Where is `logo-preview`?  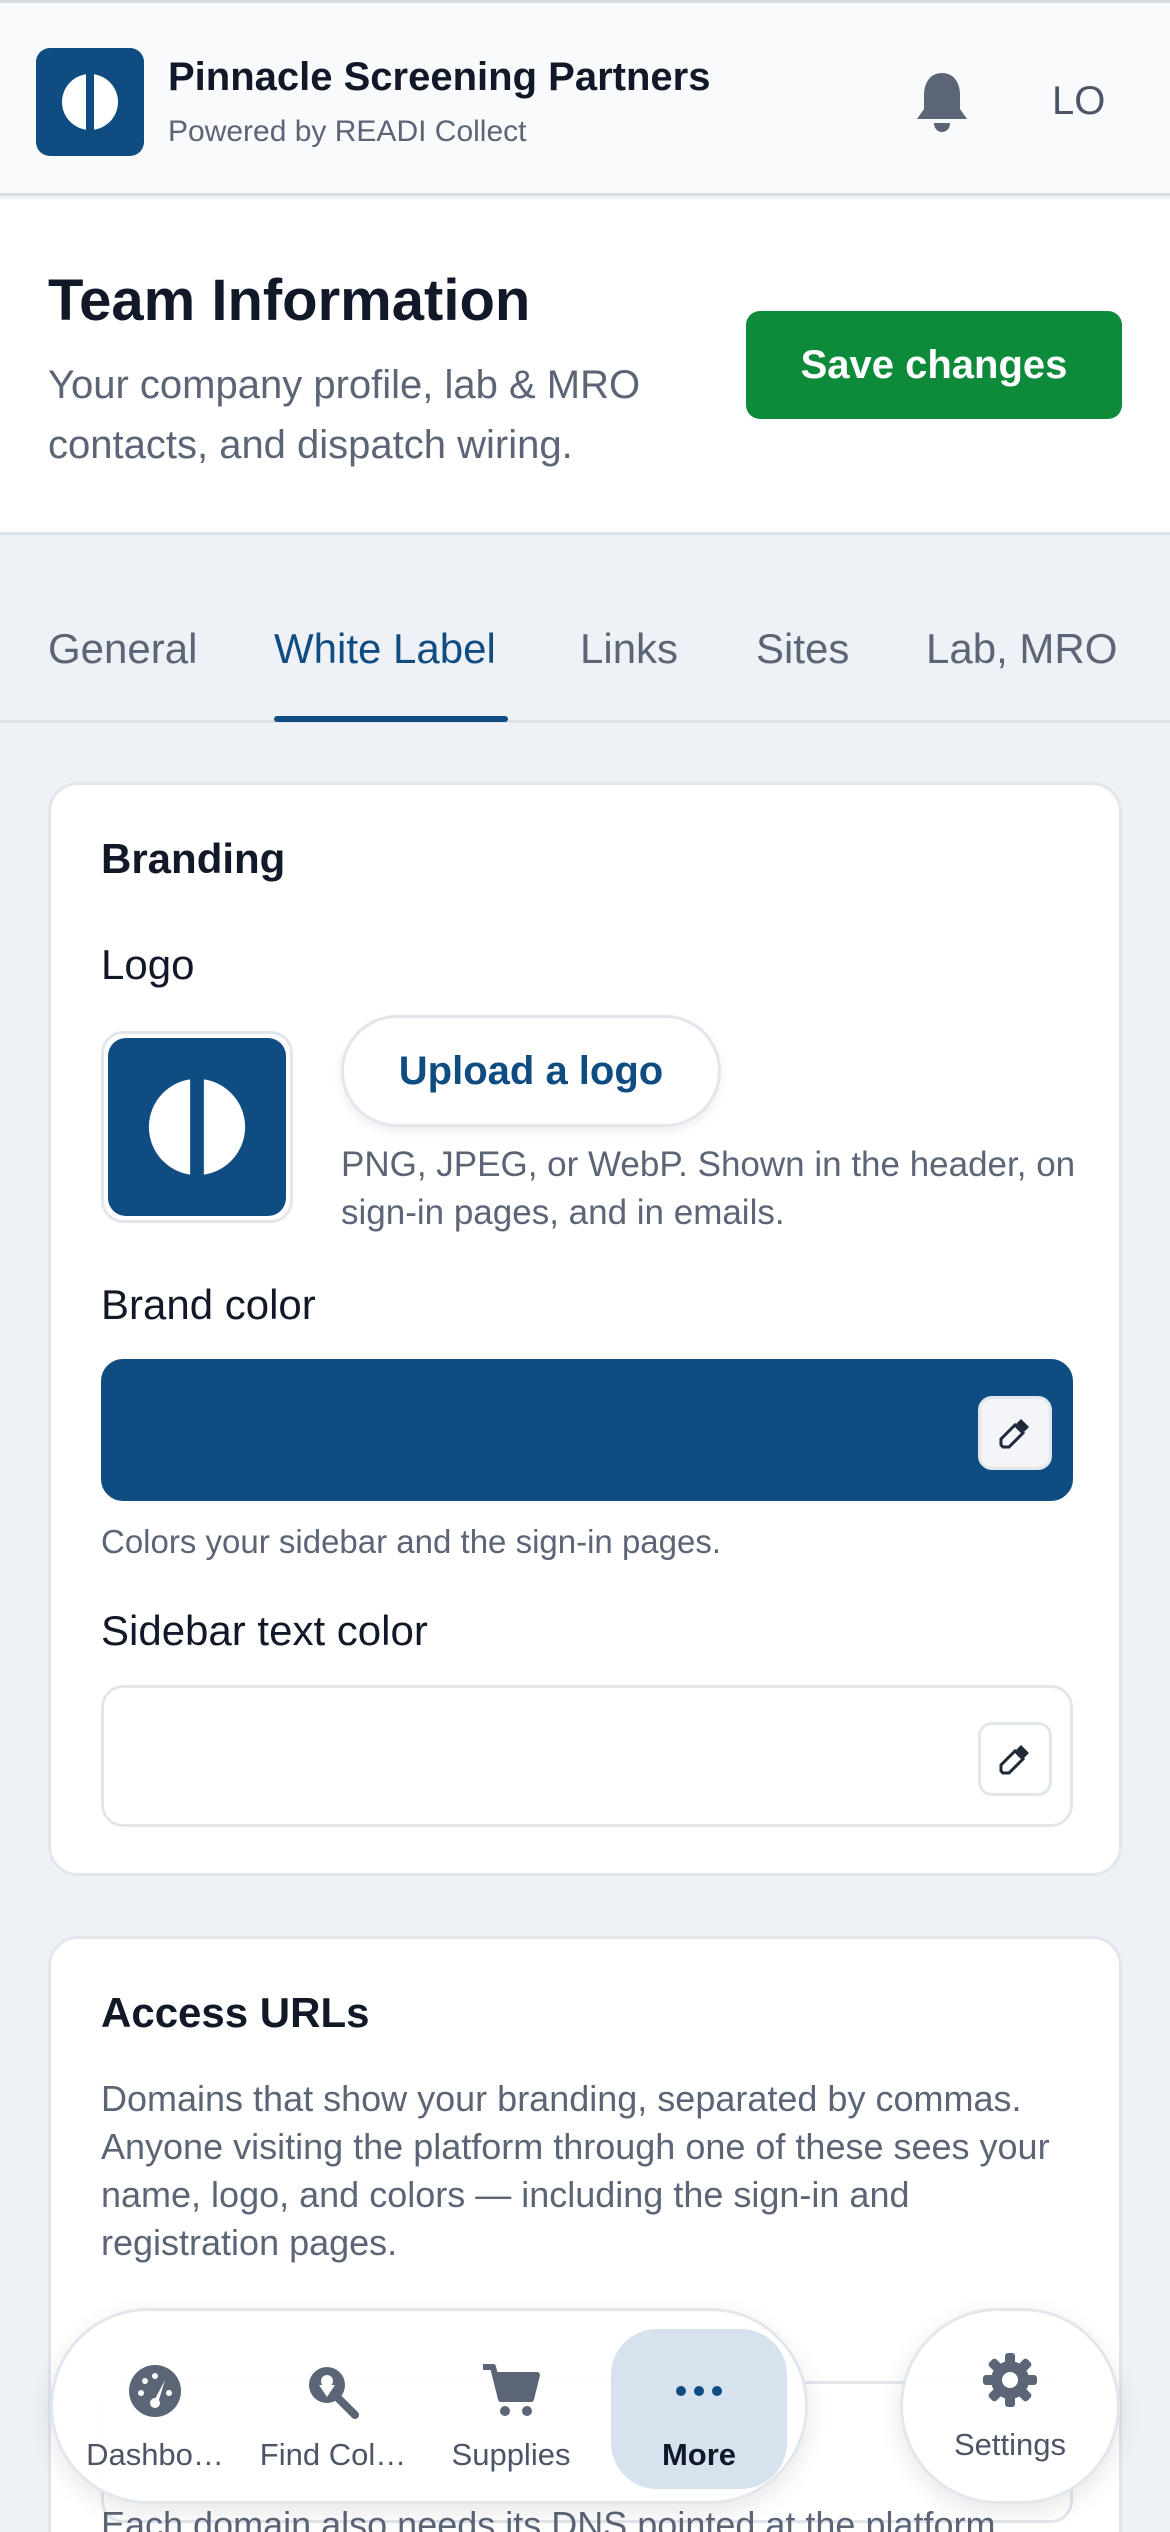
logo-preview is located at coordinates (197, 1127).